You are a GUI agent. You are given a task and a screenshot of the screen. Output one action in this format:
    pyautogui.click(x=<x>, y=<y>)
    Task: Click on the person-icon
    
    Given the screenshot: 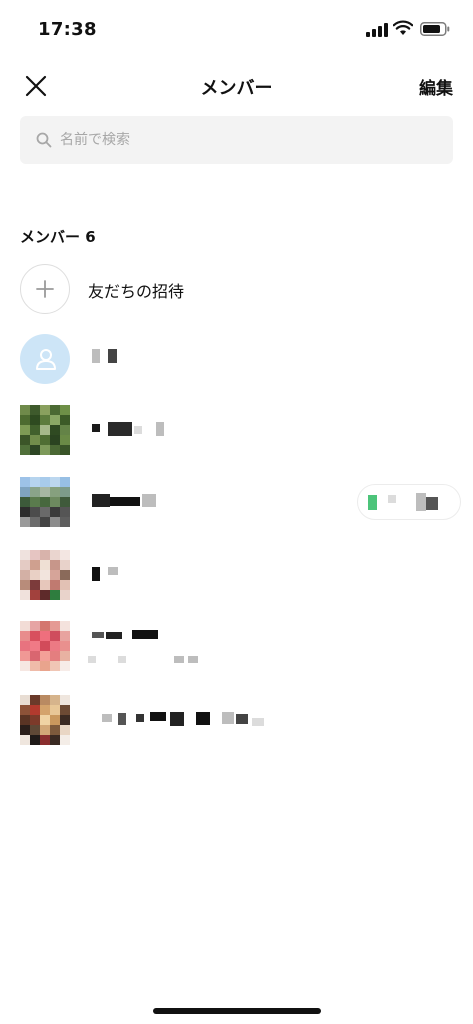 What is the action you would take?
    pyautogui.click(x=46, y=359)
    